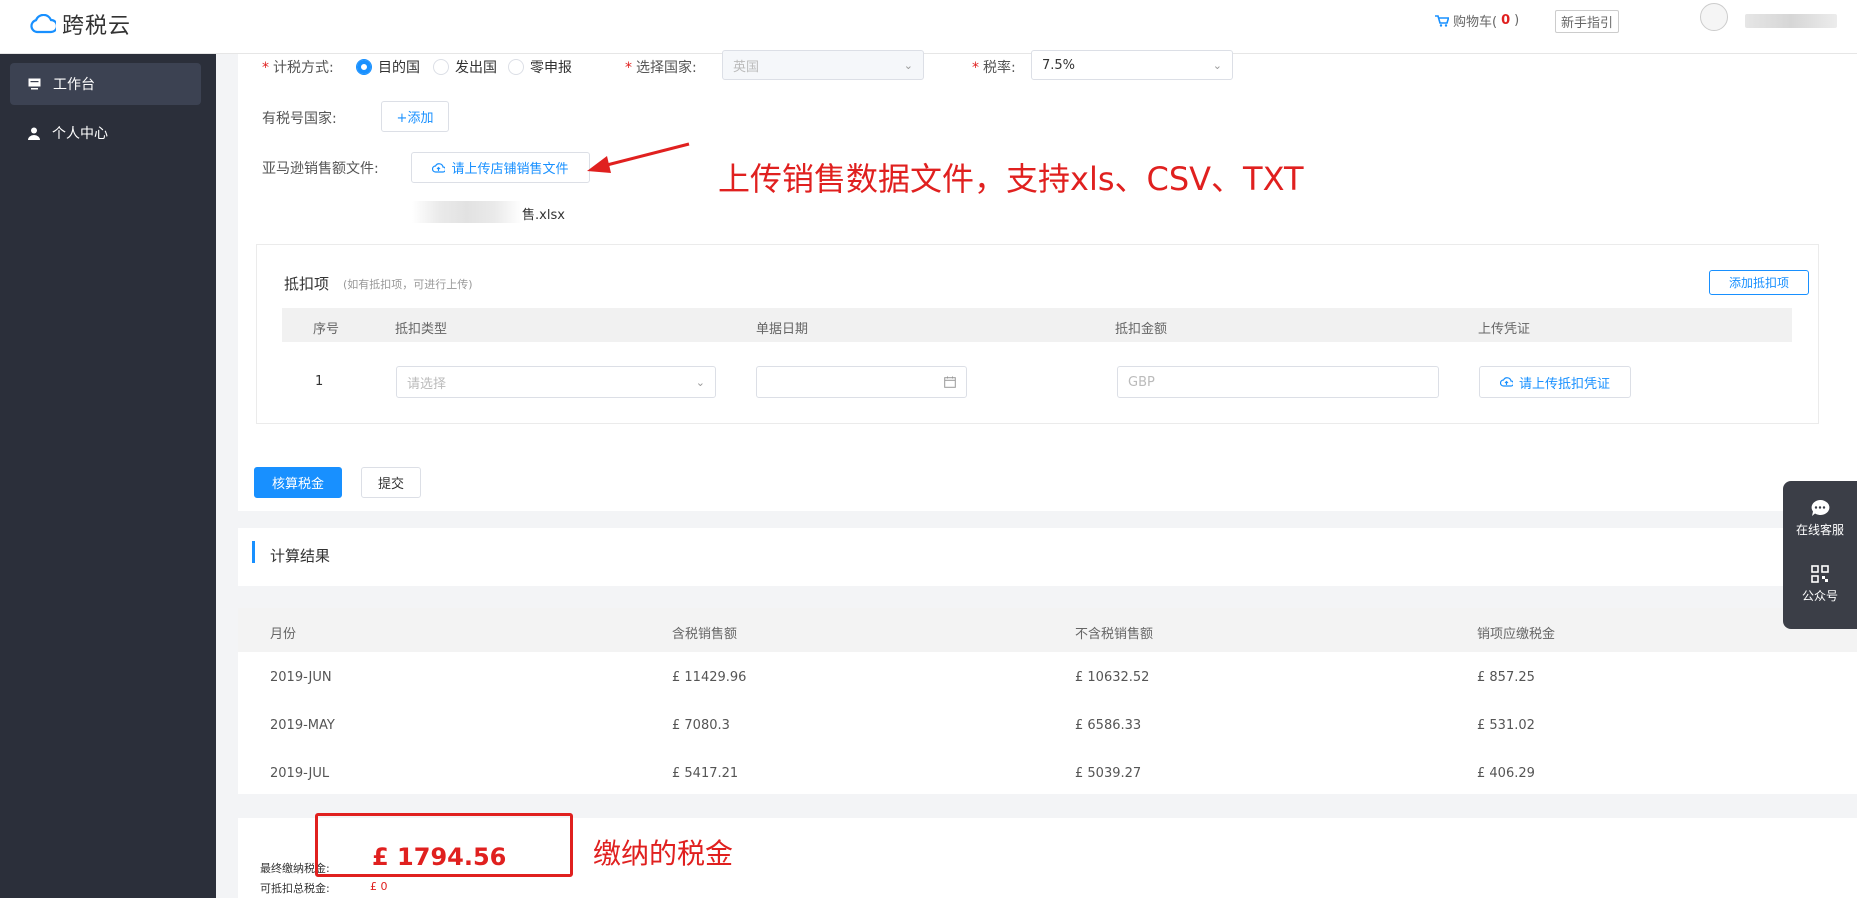 The image size is (1857, 898). What do you see at coordinates (1555, 382) in the screenshot?
I see `upload-voucher-button: 请上传抵扣凭证` at bounding box center [1555, 382].